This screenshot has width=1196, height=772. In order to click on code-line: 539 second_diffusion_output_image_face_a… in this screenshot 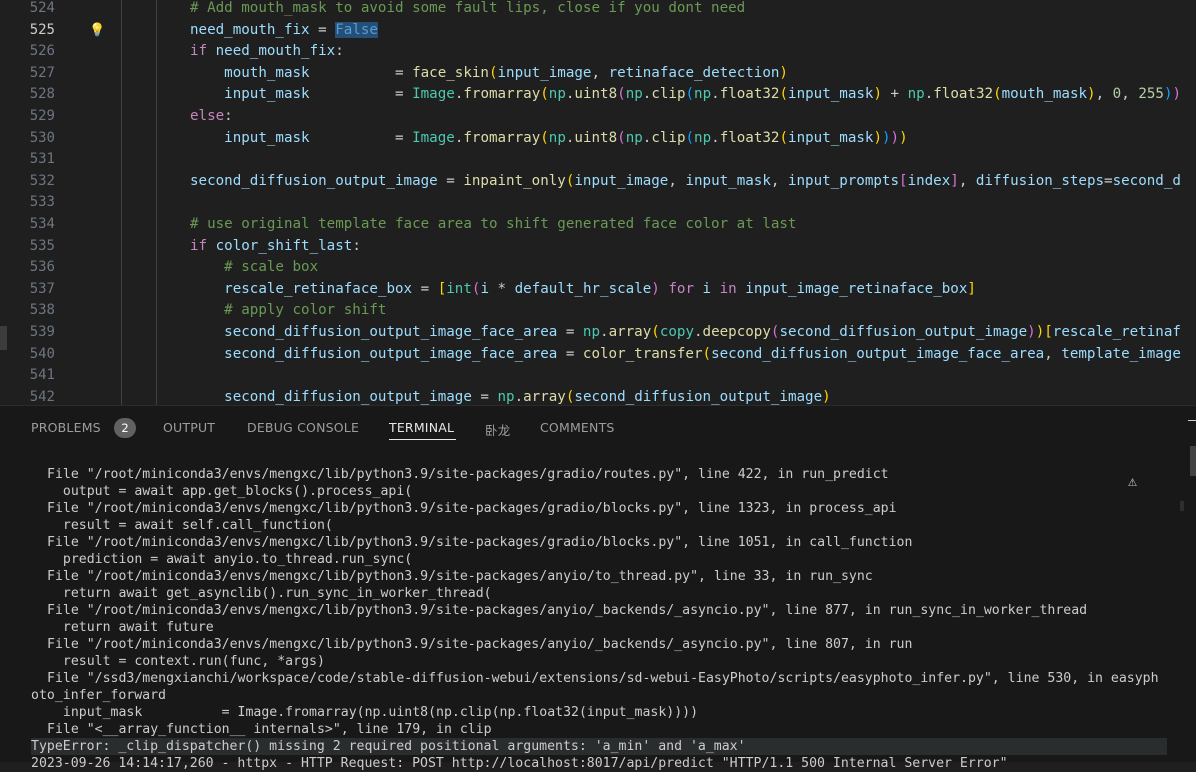, I will do `click(598, 333)`.